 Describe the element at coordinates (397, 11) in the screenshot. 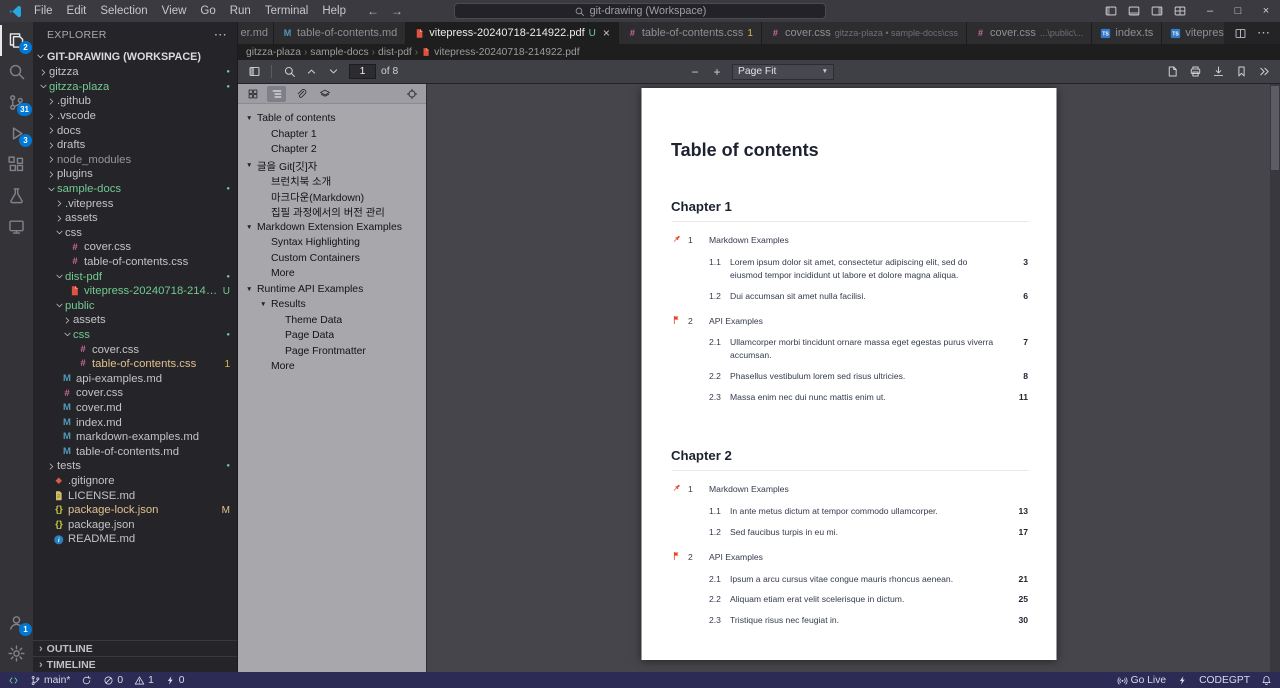

I see `history-forward-icon: →` at that location.